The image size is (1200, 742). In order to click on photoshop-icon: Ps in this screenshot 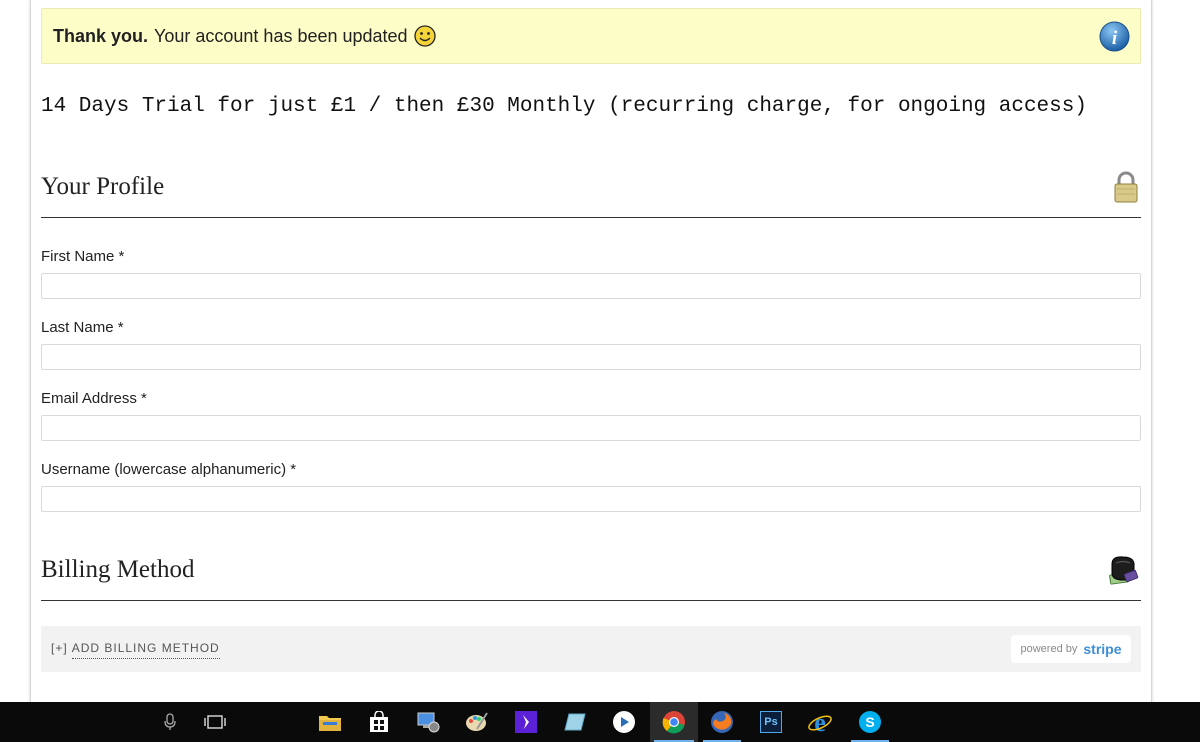, I will do `click(771, 722)`.